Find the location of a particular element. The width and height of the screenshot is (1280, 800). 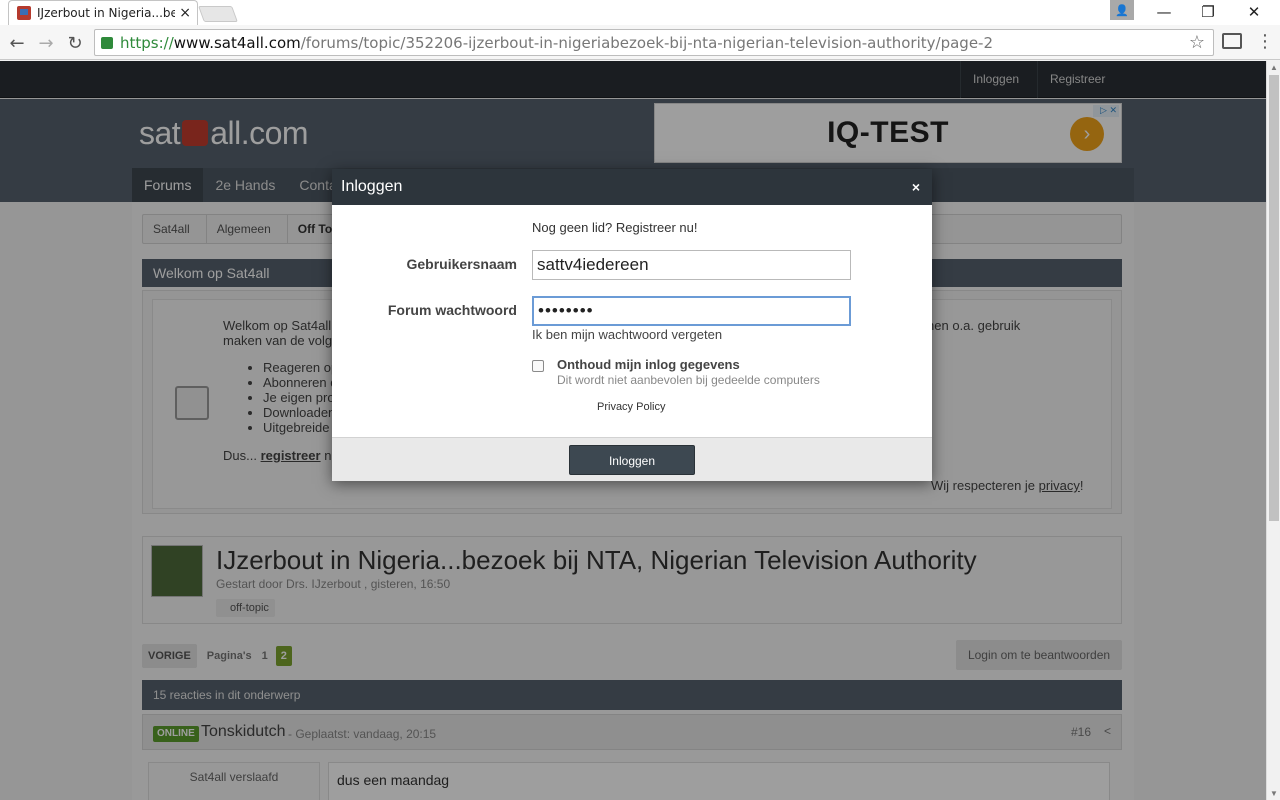

browser-tab: IJzerbout in Nigeria...bezo × is located at coordinates (103, 12).